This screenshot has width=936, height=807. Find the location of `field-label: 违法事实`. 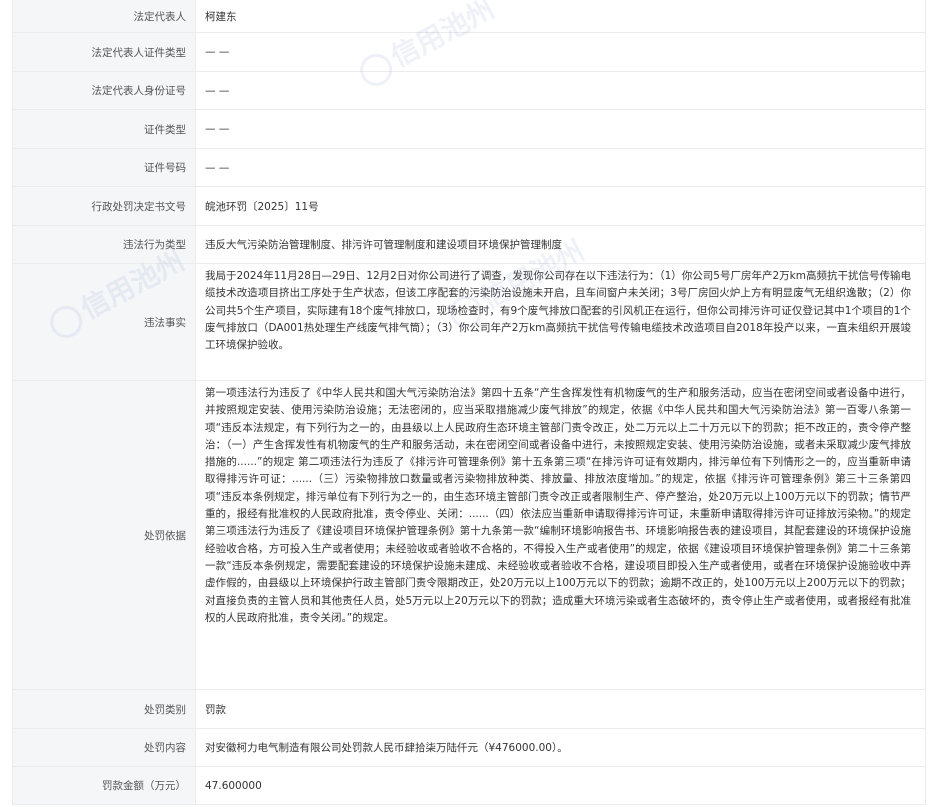

field-label: 违法事实 is located at coordinates (104, 322).